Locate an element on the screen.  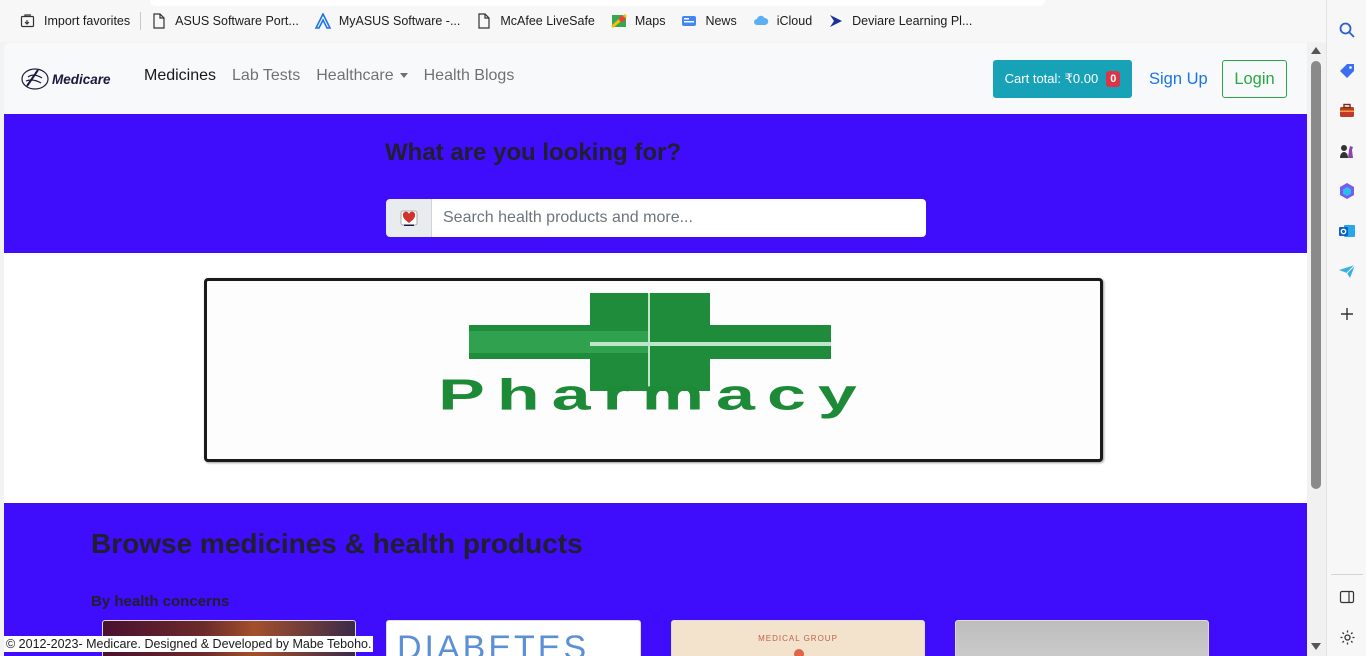
microsoft-365-icon is located at coordinates (1347, 191).